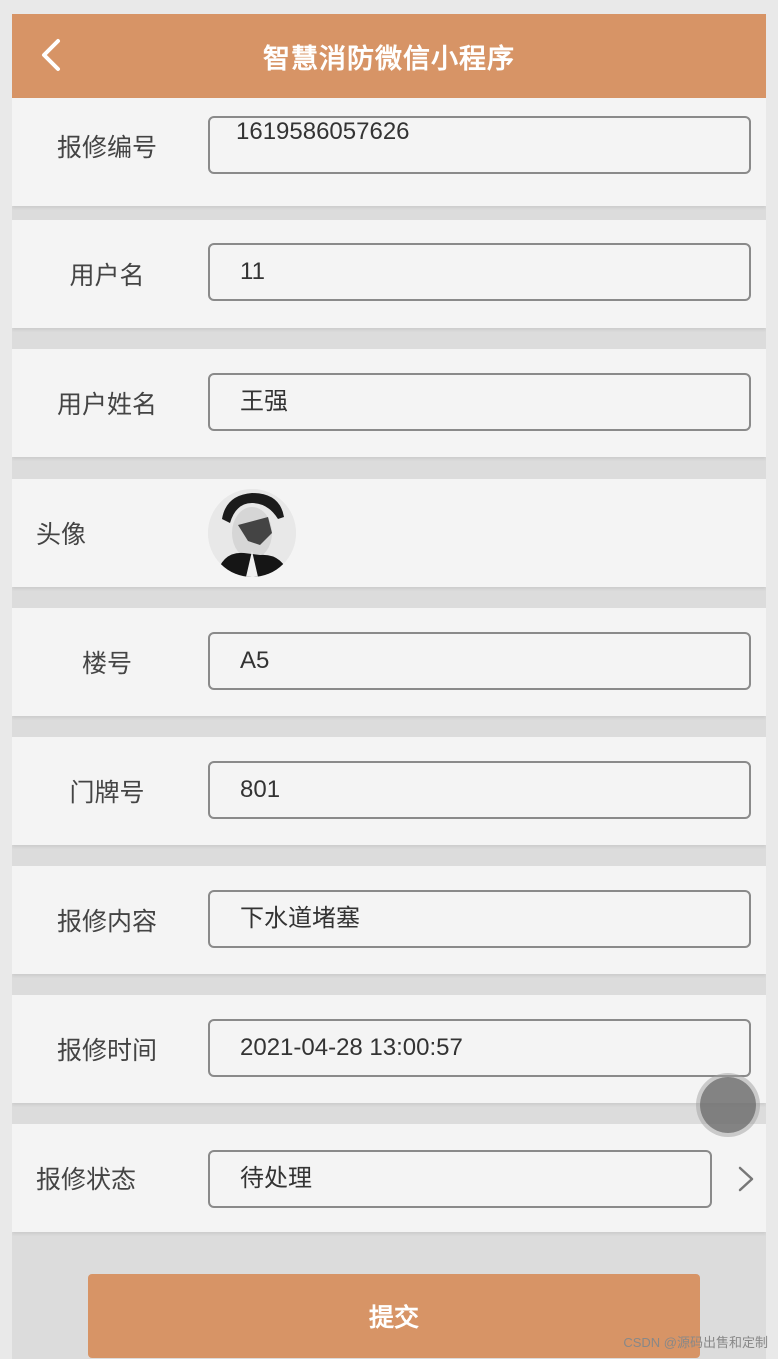 The image size is (778, 1359). I want to click on submit-button: 提交, so click(394, 1316).